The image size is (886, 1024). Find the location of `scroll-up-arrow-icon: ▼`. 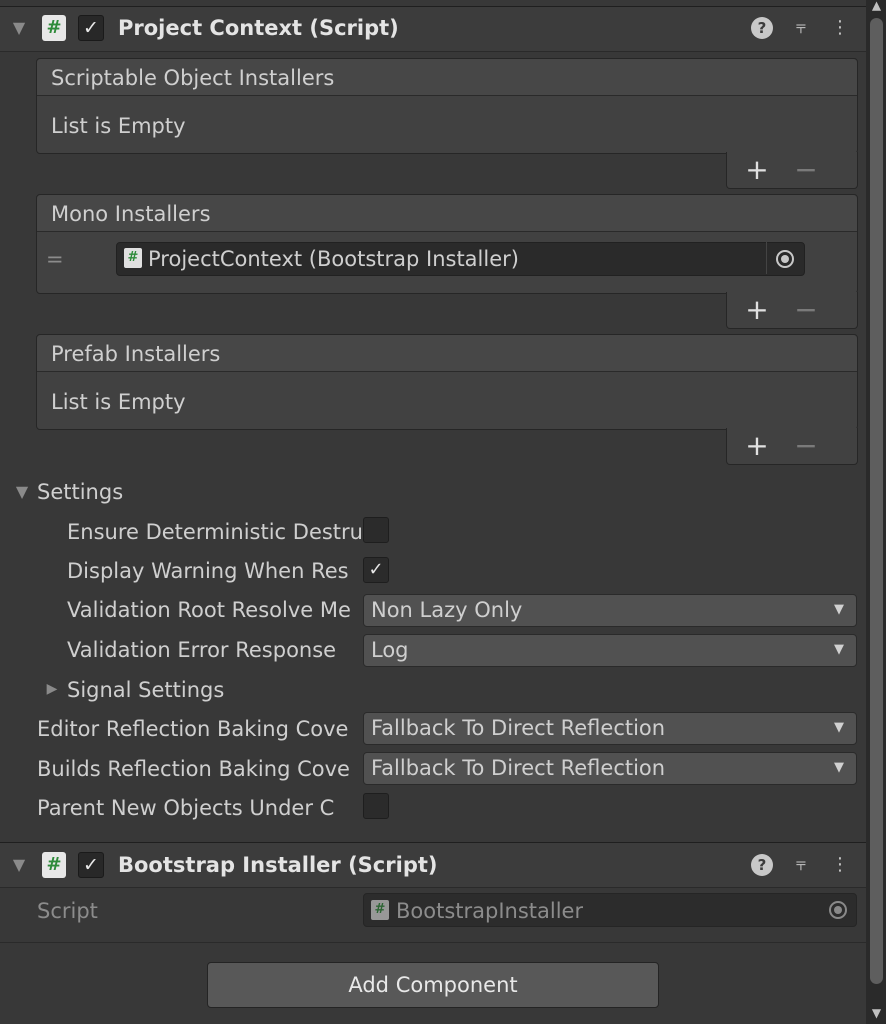

scroll-up-arrow-icon: ▼ is located at coordinates (876, 7).